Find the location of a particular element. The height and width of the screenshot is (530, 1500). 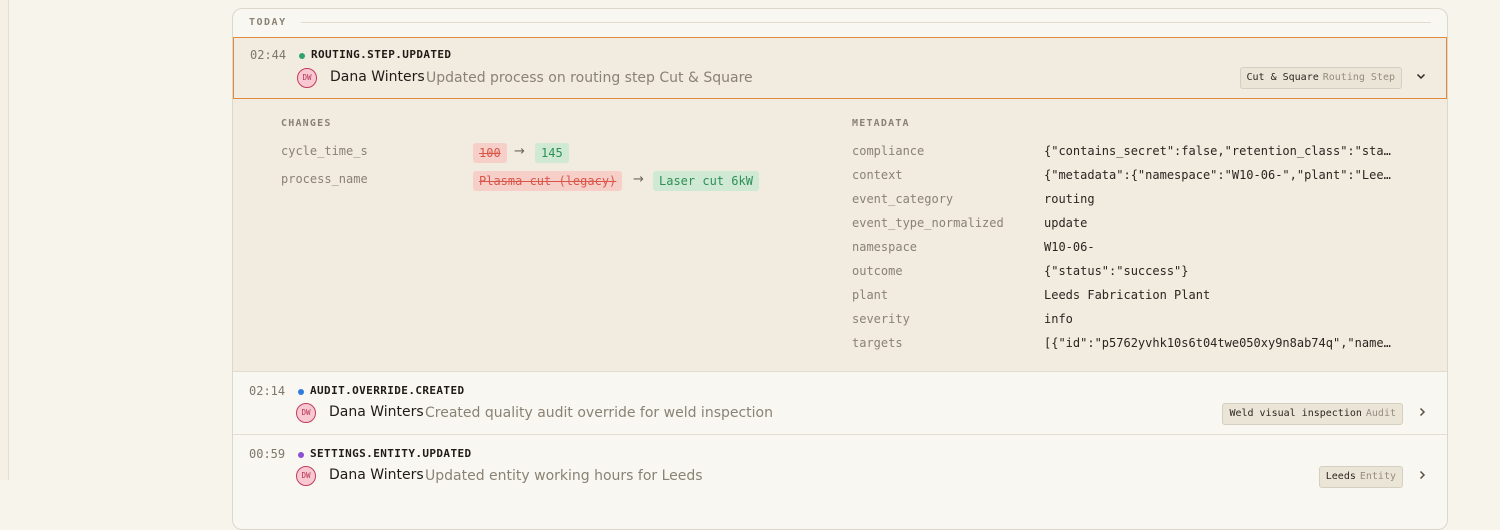

target-name: Weld visual inspection is located at coordinates (1295, 413).